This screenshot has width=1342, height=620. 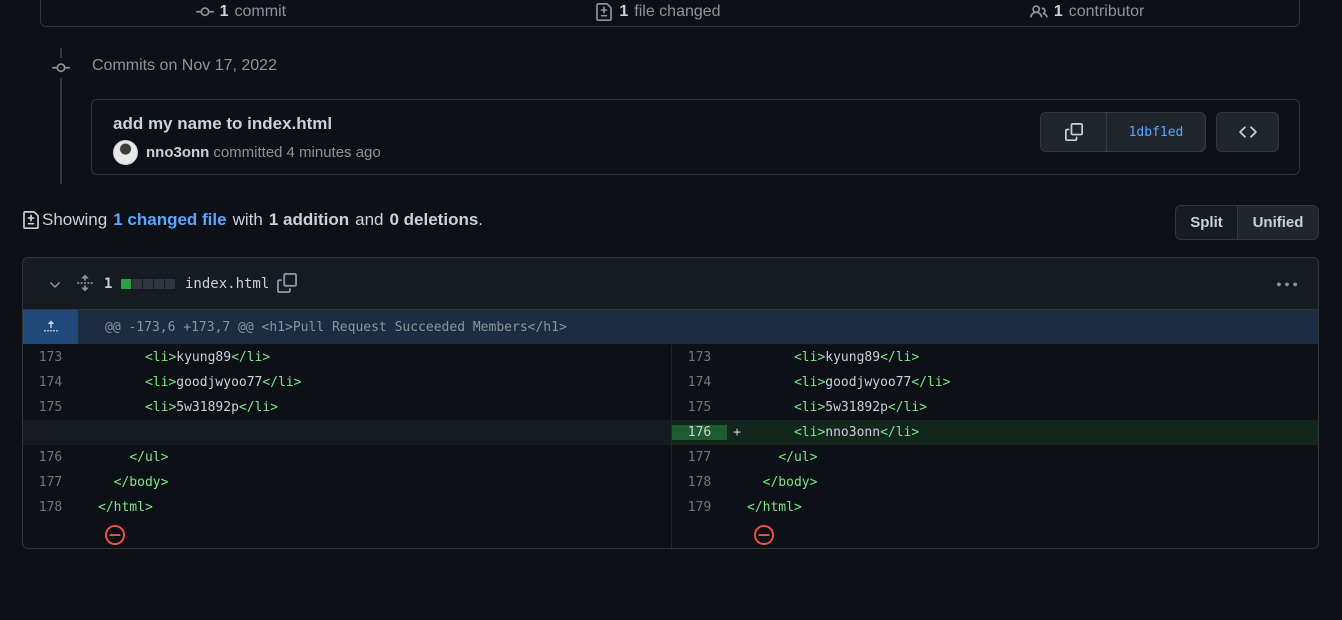 I want to click on commit-sha-link: 1dbf1ed, so click(x=1156, y=132).